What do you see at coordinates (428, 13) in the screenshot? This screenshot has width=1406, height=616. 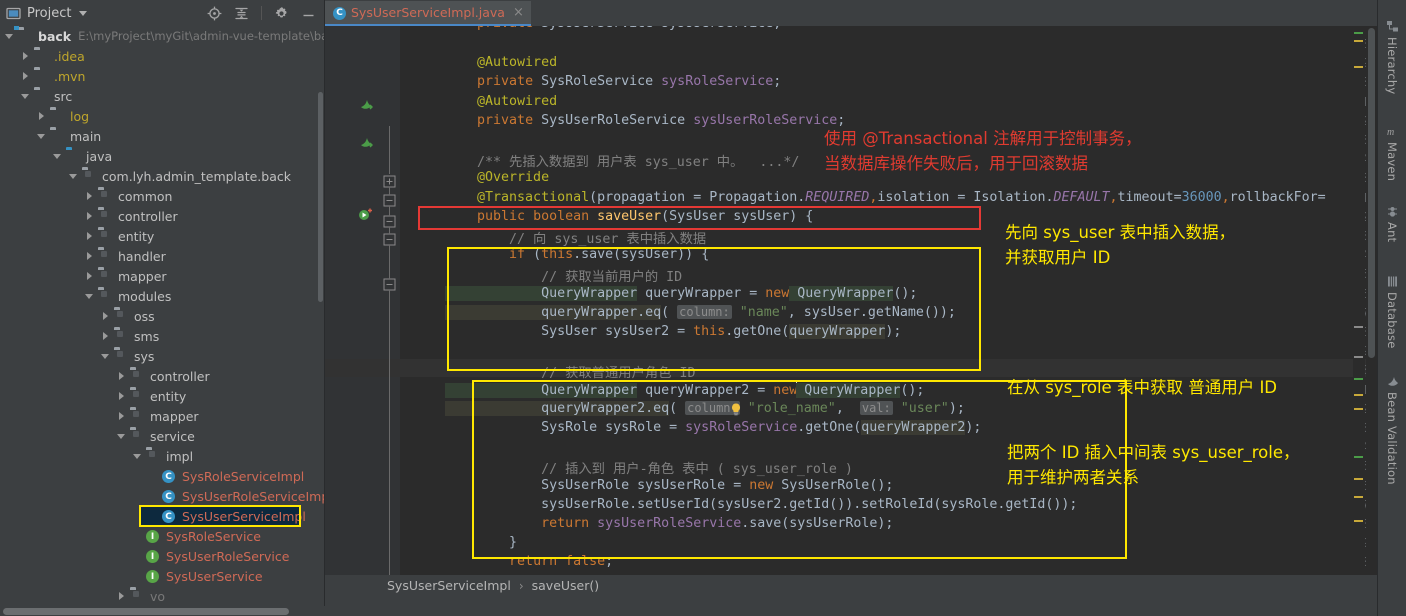 I see `editor-tab-sysuserserviceimpl: C SysUserServiceImpl.java ×` at bounding box center [428, 13].